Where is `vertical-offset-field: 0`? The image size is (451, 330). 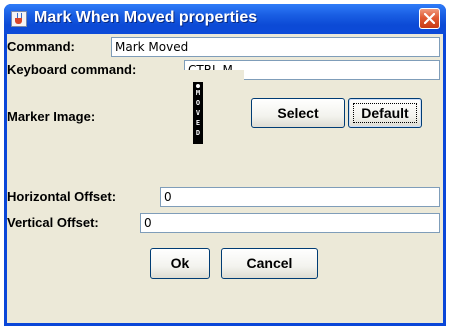 vertical-offset-field: 0 is located at coordinates (290, 223).